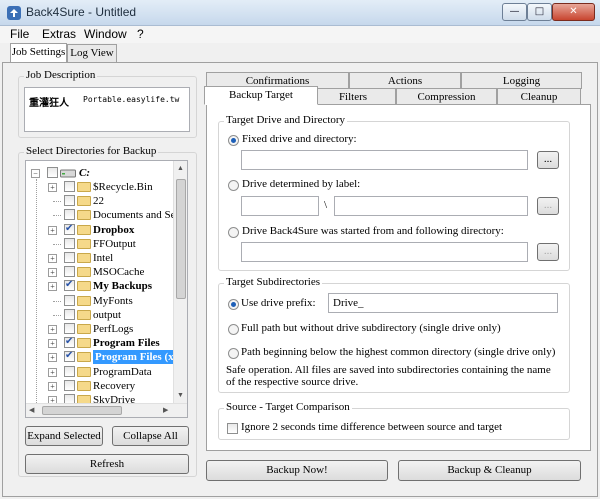 The height and width of the screenshot is (499, 600). I want to click on collapse-icon: −, so click(35, 173).